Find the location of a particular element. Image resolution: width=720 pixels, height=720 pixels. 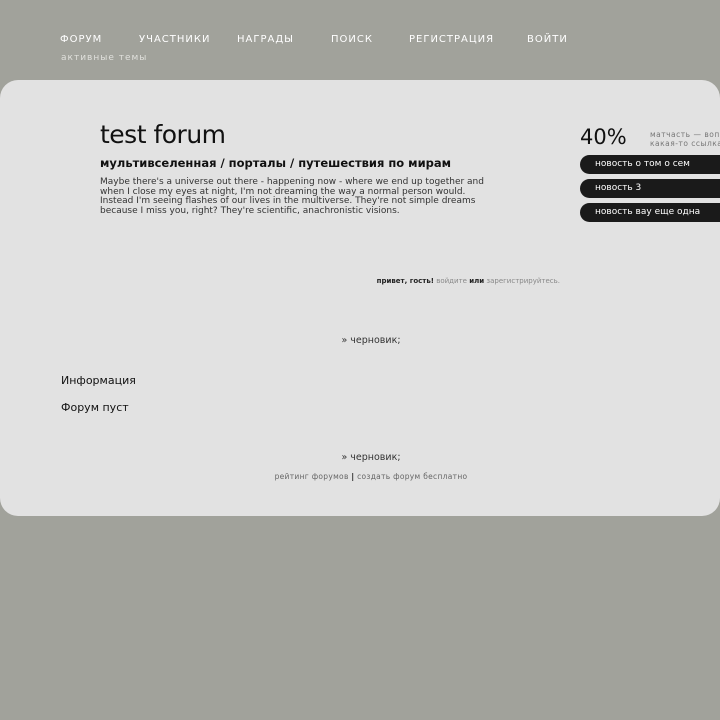

news-item: новость вау еще одна is located at coordinates (650, 212).